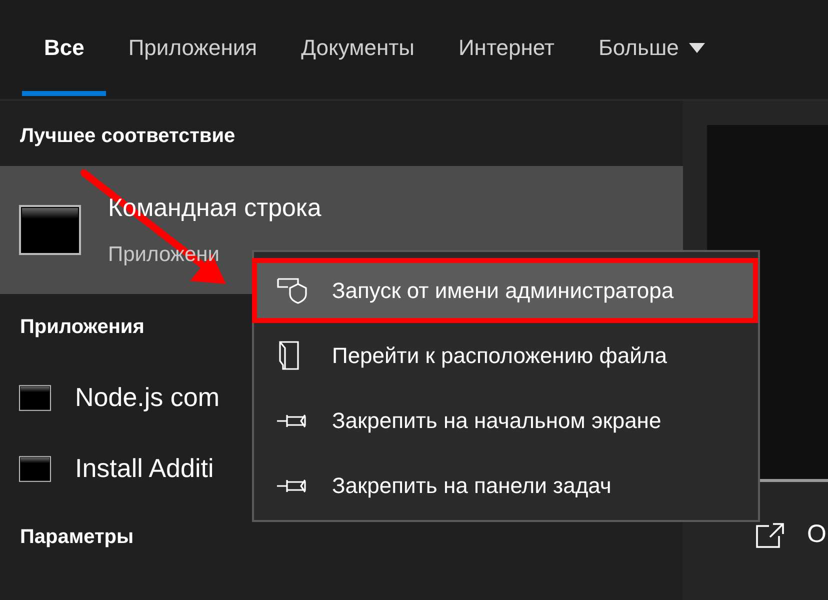  Describe the element at coordinates (82, 327) in the screenshot. I see `section-heading: Приложения` at that location.